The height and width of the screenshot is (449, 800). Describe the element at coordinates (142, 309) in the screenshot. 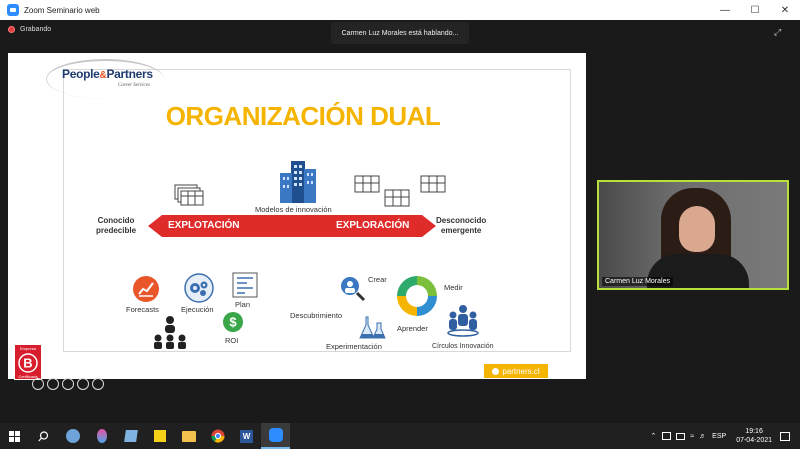

I see `forecasts-label: Forecasts` at that location.